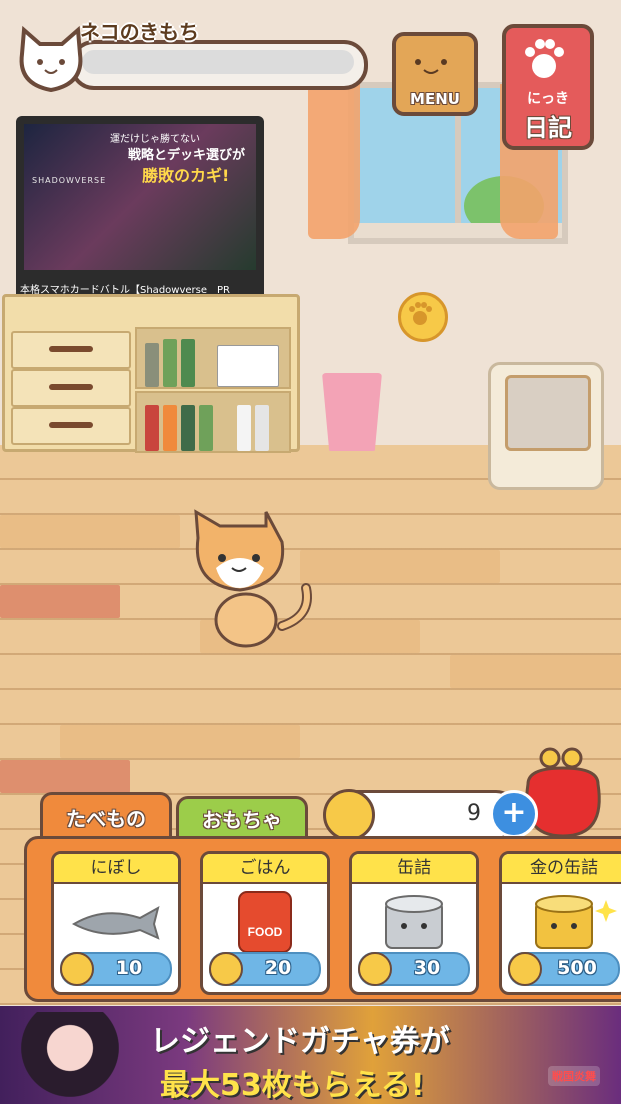 This screenshot has width=621, height=1104. I want to click on mood-gauge, so click(219, 65).